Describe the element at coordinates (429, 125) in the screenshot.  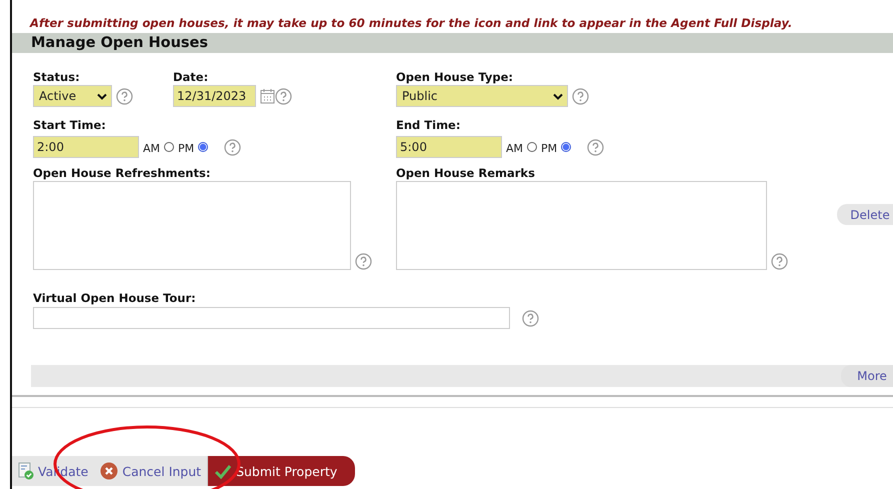
I see `field-label: End Time:` at that location.